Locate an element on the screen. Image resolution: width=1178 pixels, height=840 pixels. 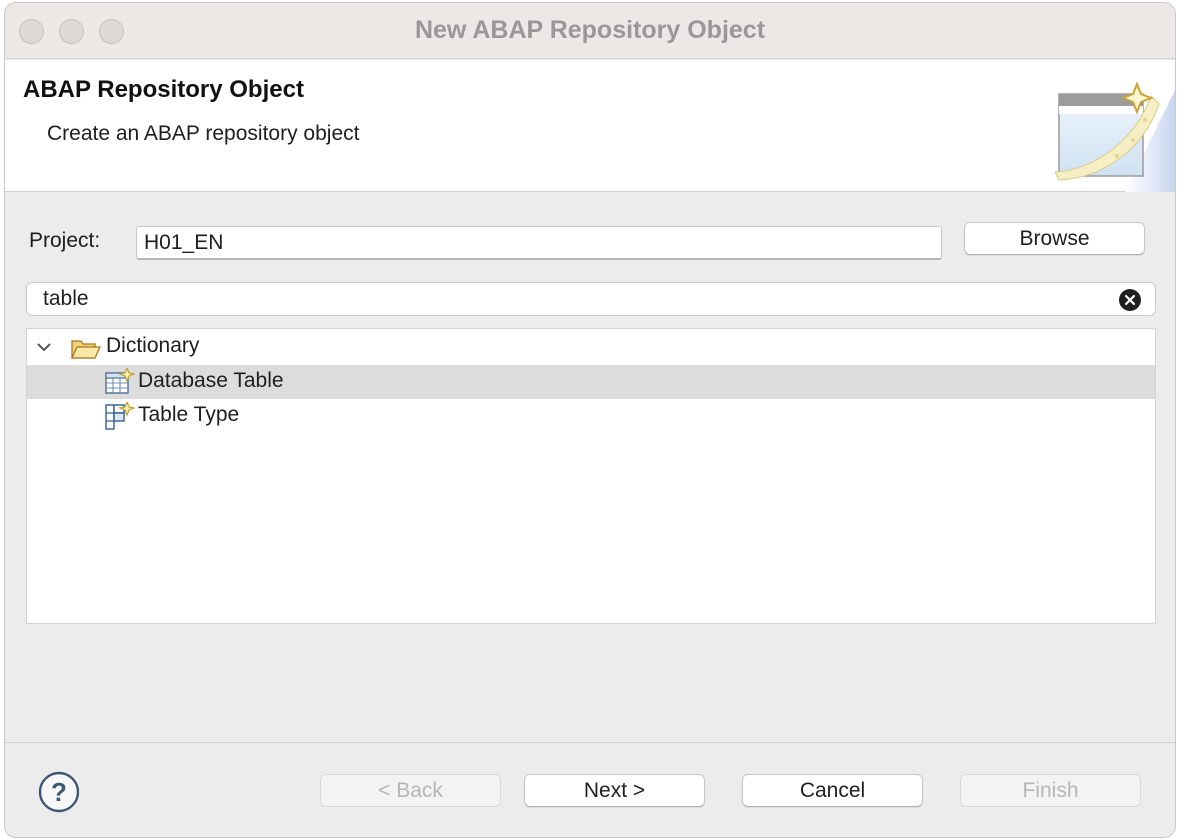
finish-button: Finish is located at coordinates (1050, 790).